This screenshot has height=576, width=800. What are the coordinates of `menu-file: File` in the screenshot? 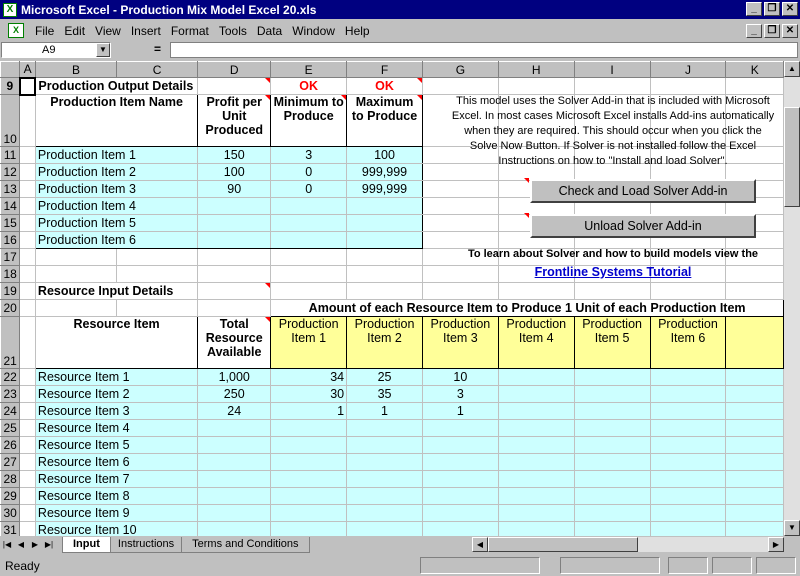 It's located at (44, 31).